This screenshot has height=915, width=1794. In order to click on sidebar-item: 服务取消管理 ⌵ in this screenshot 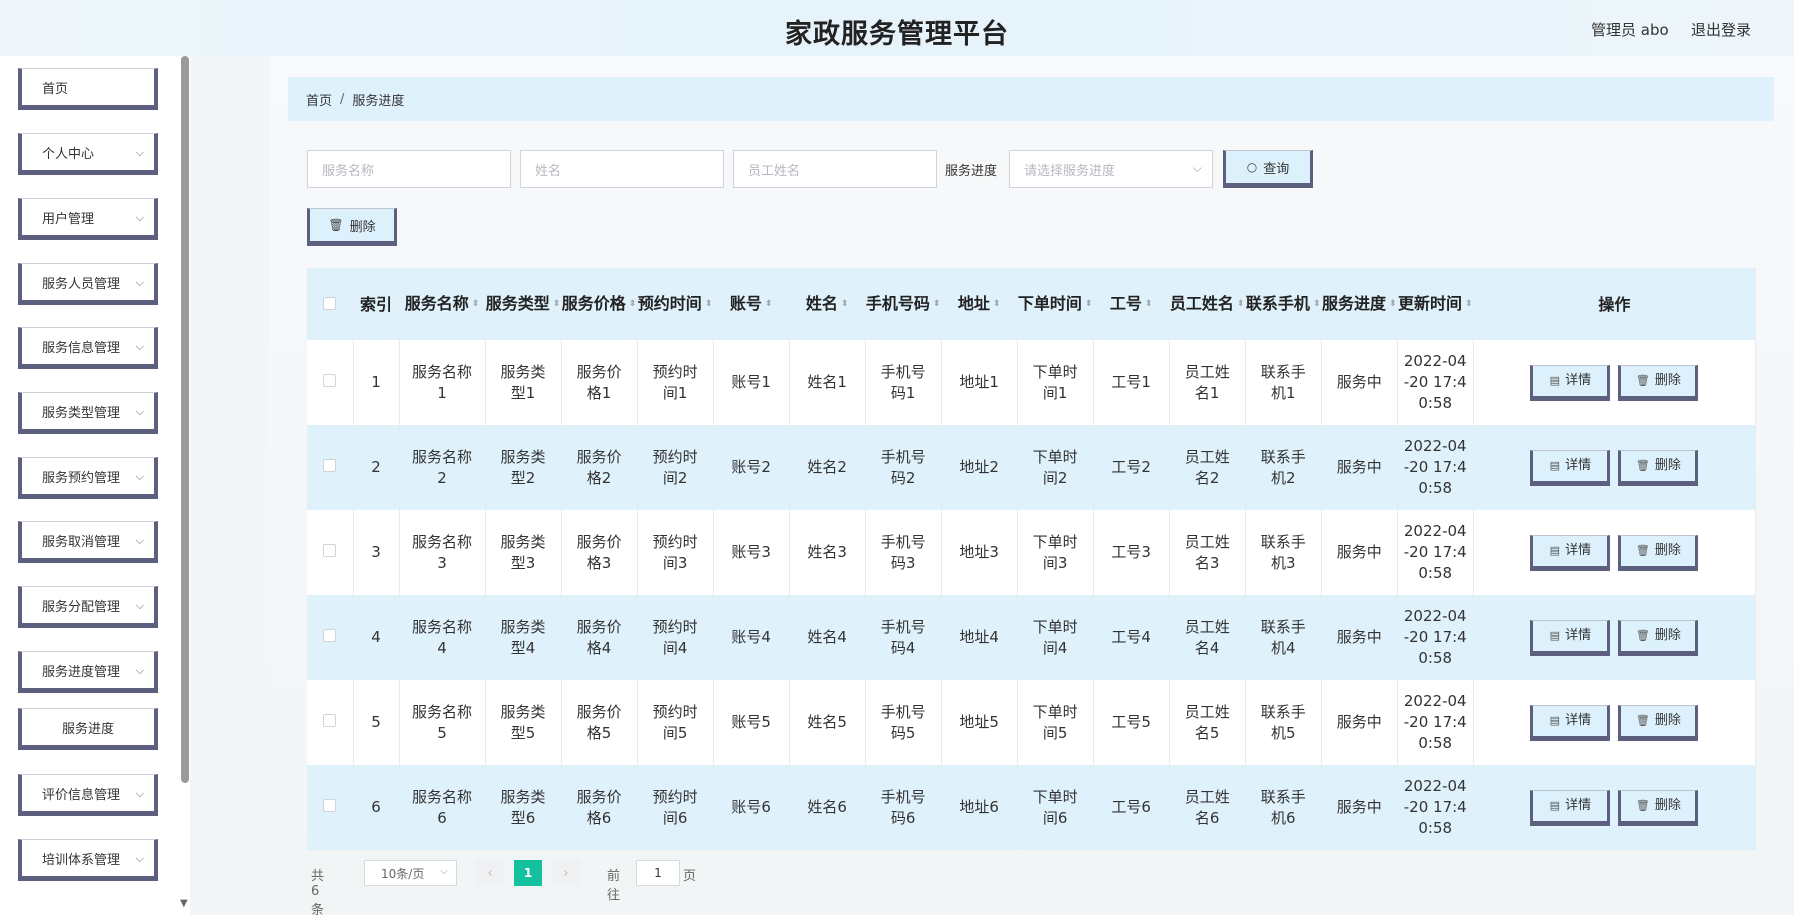, I will do `click(88, 542)`.